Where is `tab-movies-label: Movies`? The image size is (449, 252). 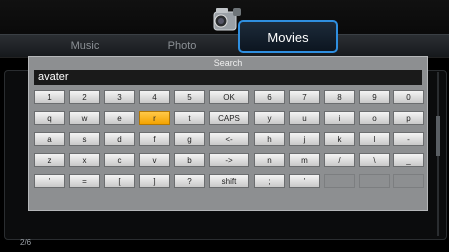
tab-movies-label: Movies is located at coordinates (288, 37).